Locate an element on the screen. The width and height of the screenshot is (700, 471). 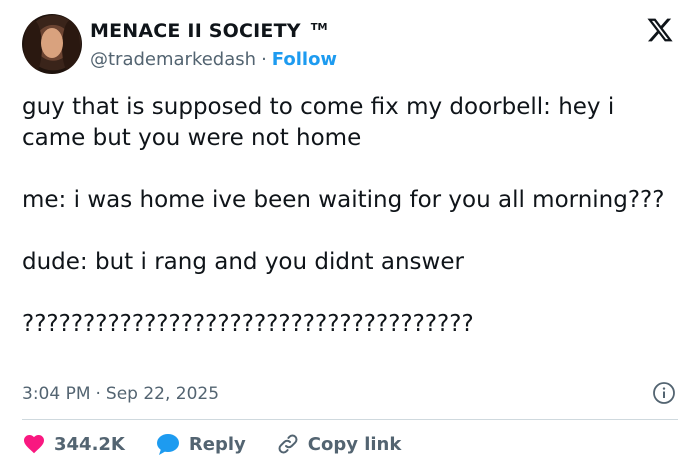
avatar is located at coordinates (52, 44).